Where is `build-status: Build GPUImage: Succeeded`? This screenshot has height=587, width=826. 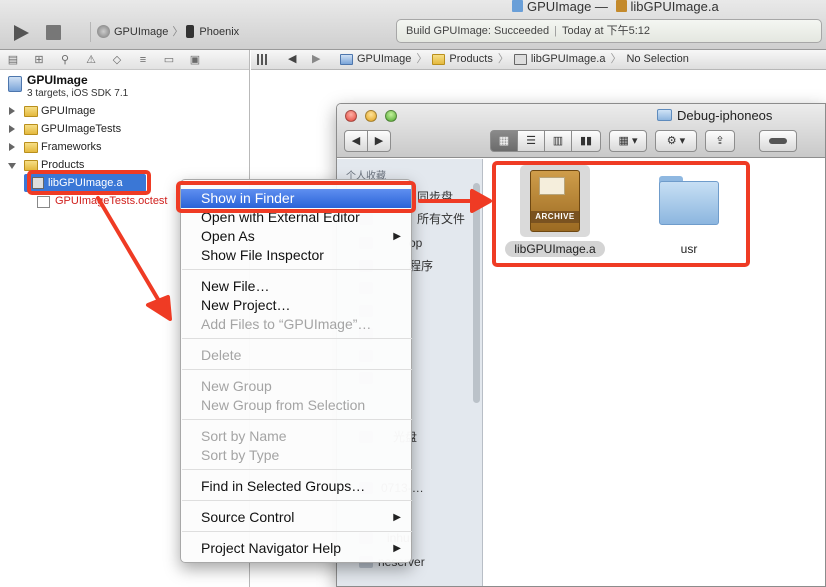
build-status: Build GPUImage: Succeeded is located at coordinates (478, 31).